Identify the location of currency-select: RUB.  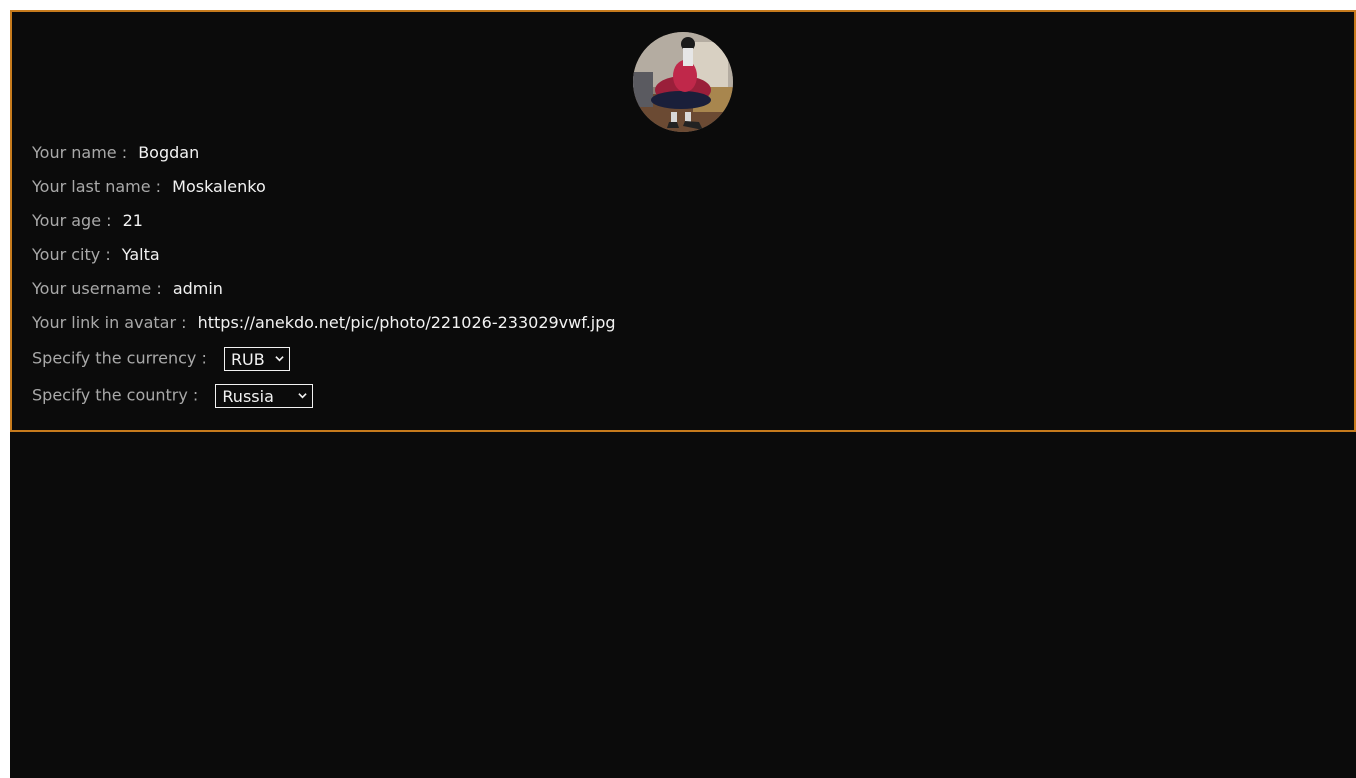
(256, 359).